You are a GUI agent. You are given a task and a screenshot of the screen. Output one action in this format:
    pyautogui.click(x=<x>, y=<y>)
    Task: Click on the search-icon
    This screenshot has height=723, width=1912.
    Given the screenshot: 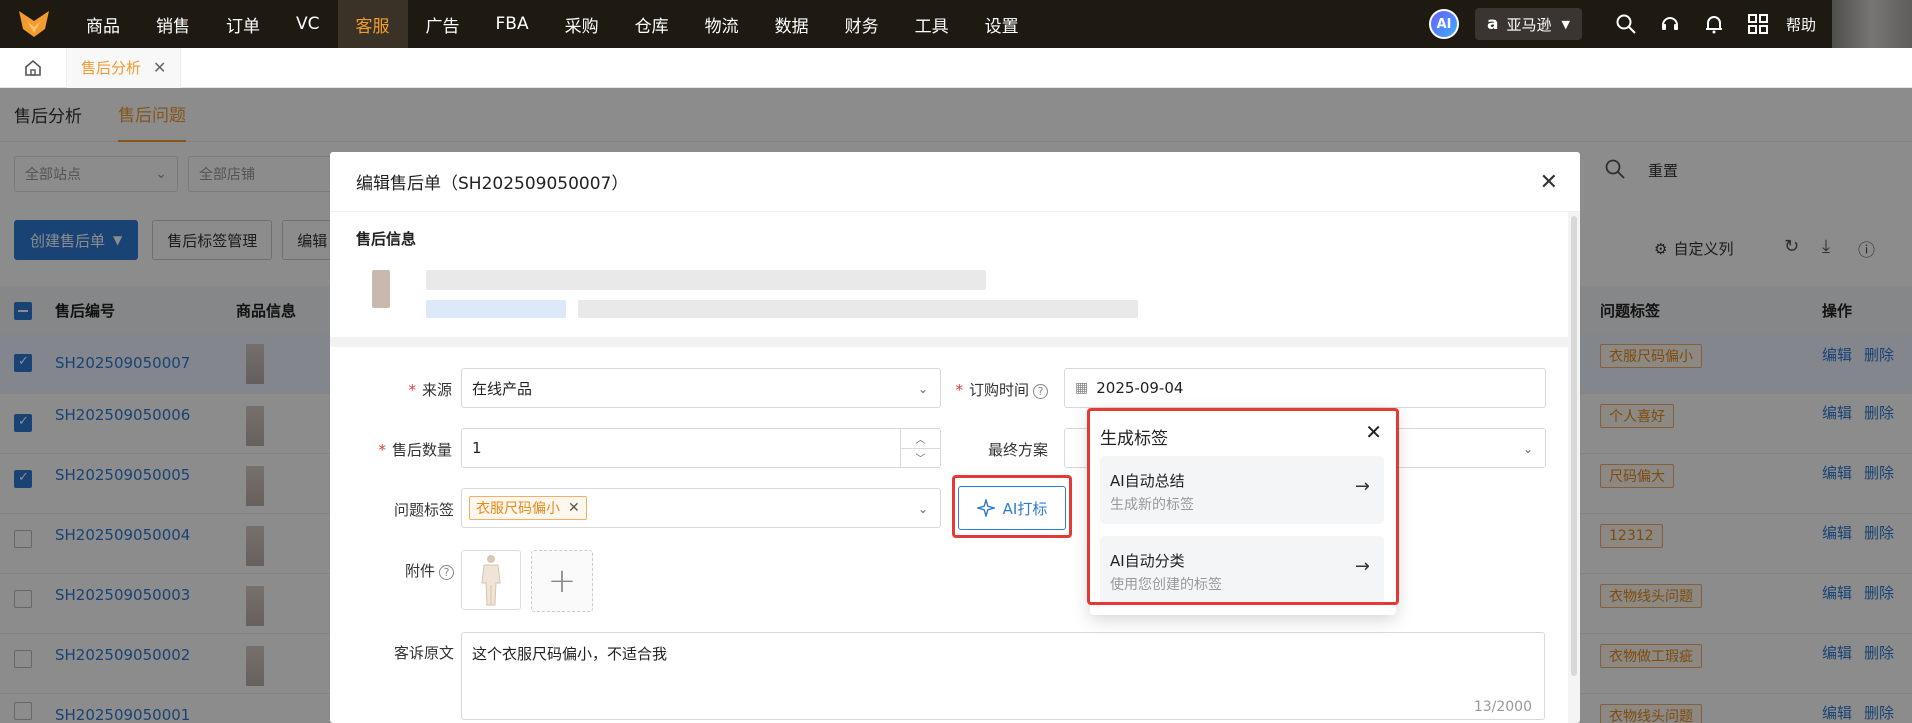 What is the action you would take?
    pyautogui.click(x=1626, y=24)
    